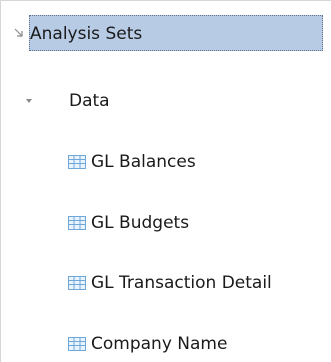 The height and width of the screenshot is (362, 331). I want to click on tree-leaf-label: GL Budgets, so click(140, 223).